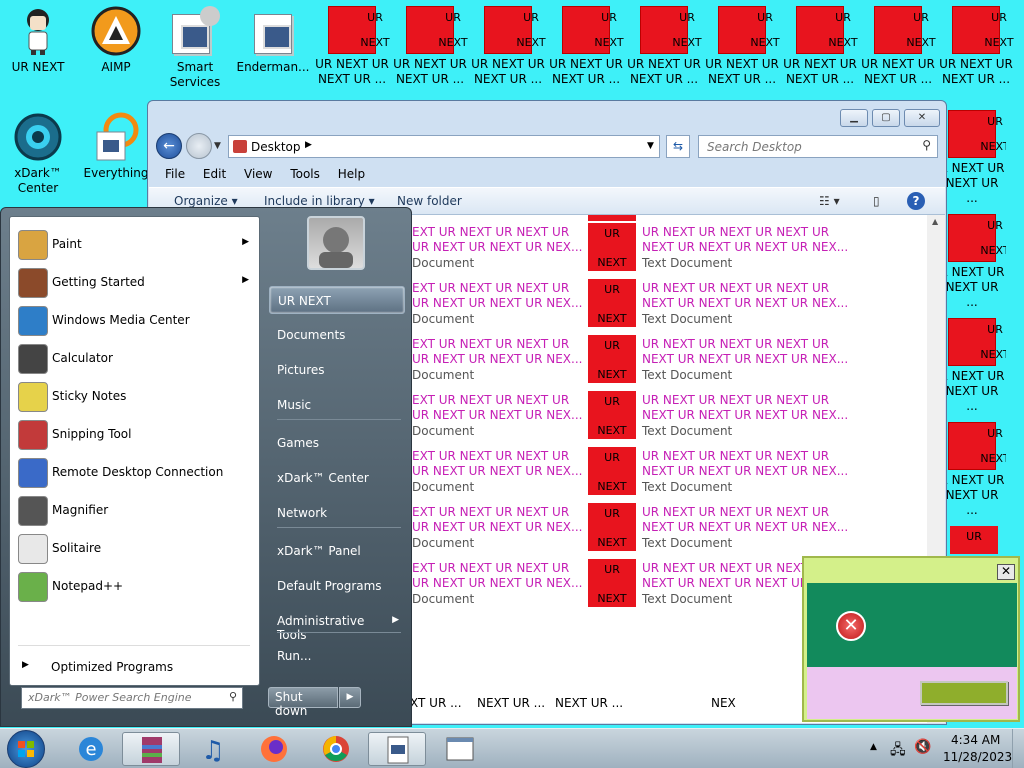 This screenshot has height=768, width=1024. Describe the element at coordinates (206, 201) in the screenshot. I see `organize-button: Organize ▾` at that location.